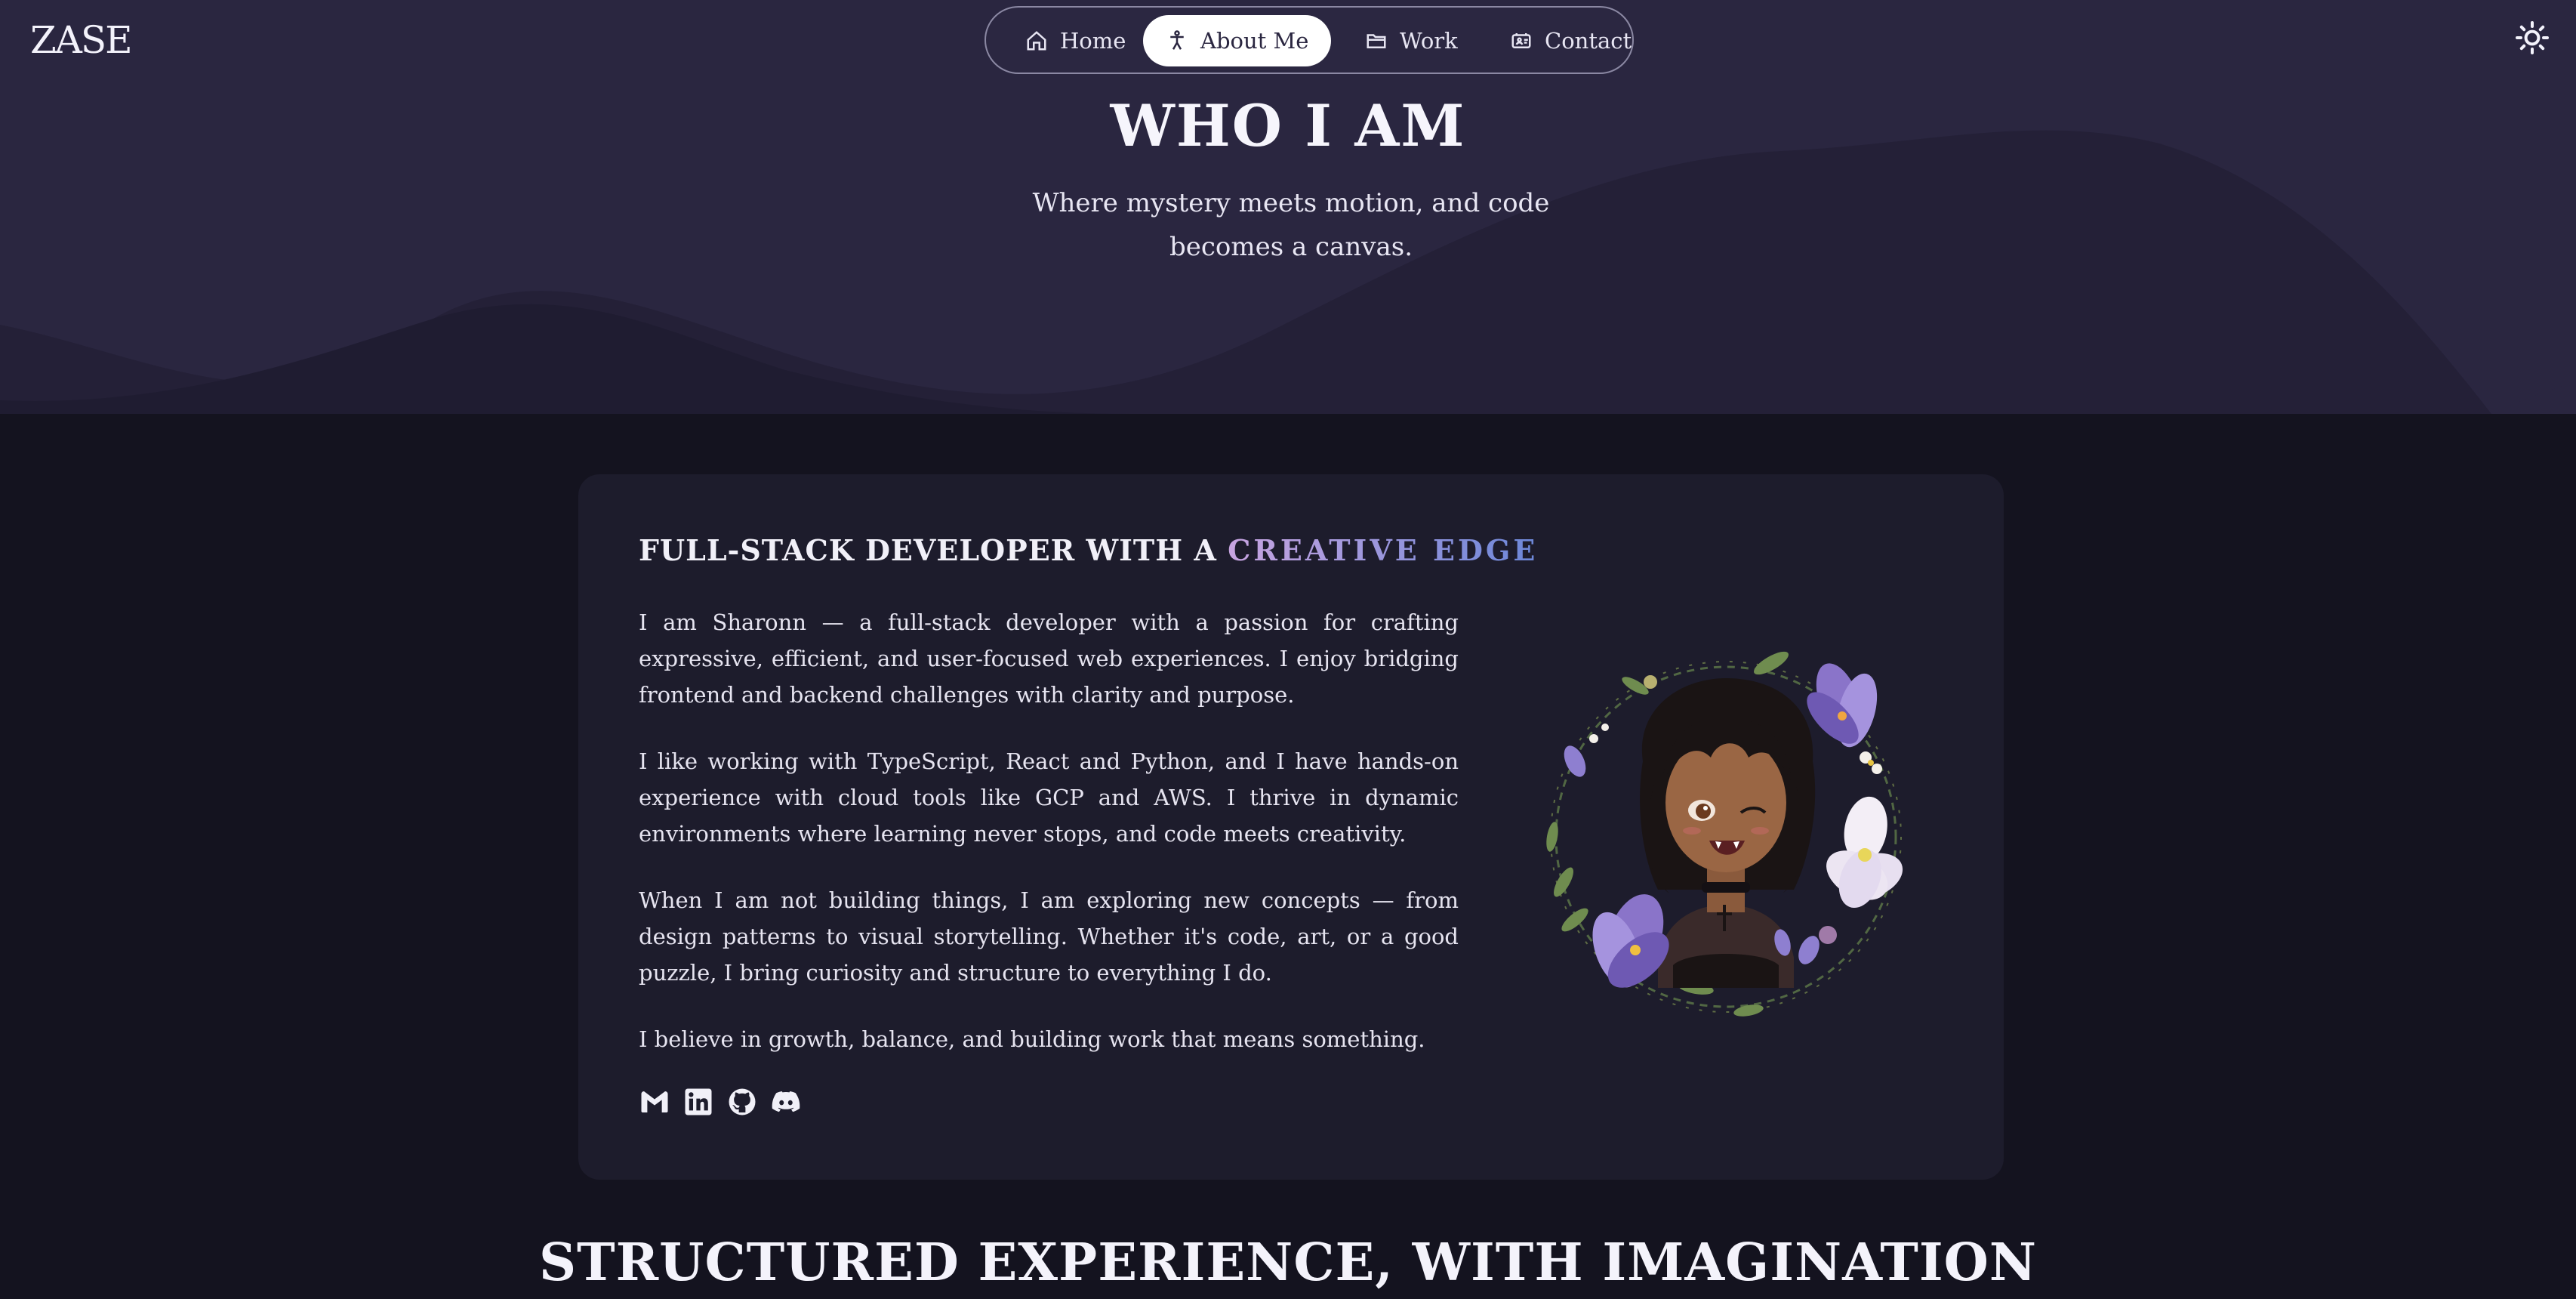  I want to click on contact-card-icon, so click(1521, 41).